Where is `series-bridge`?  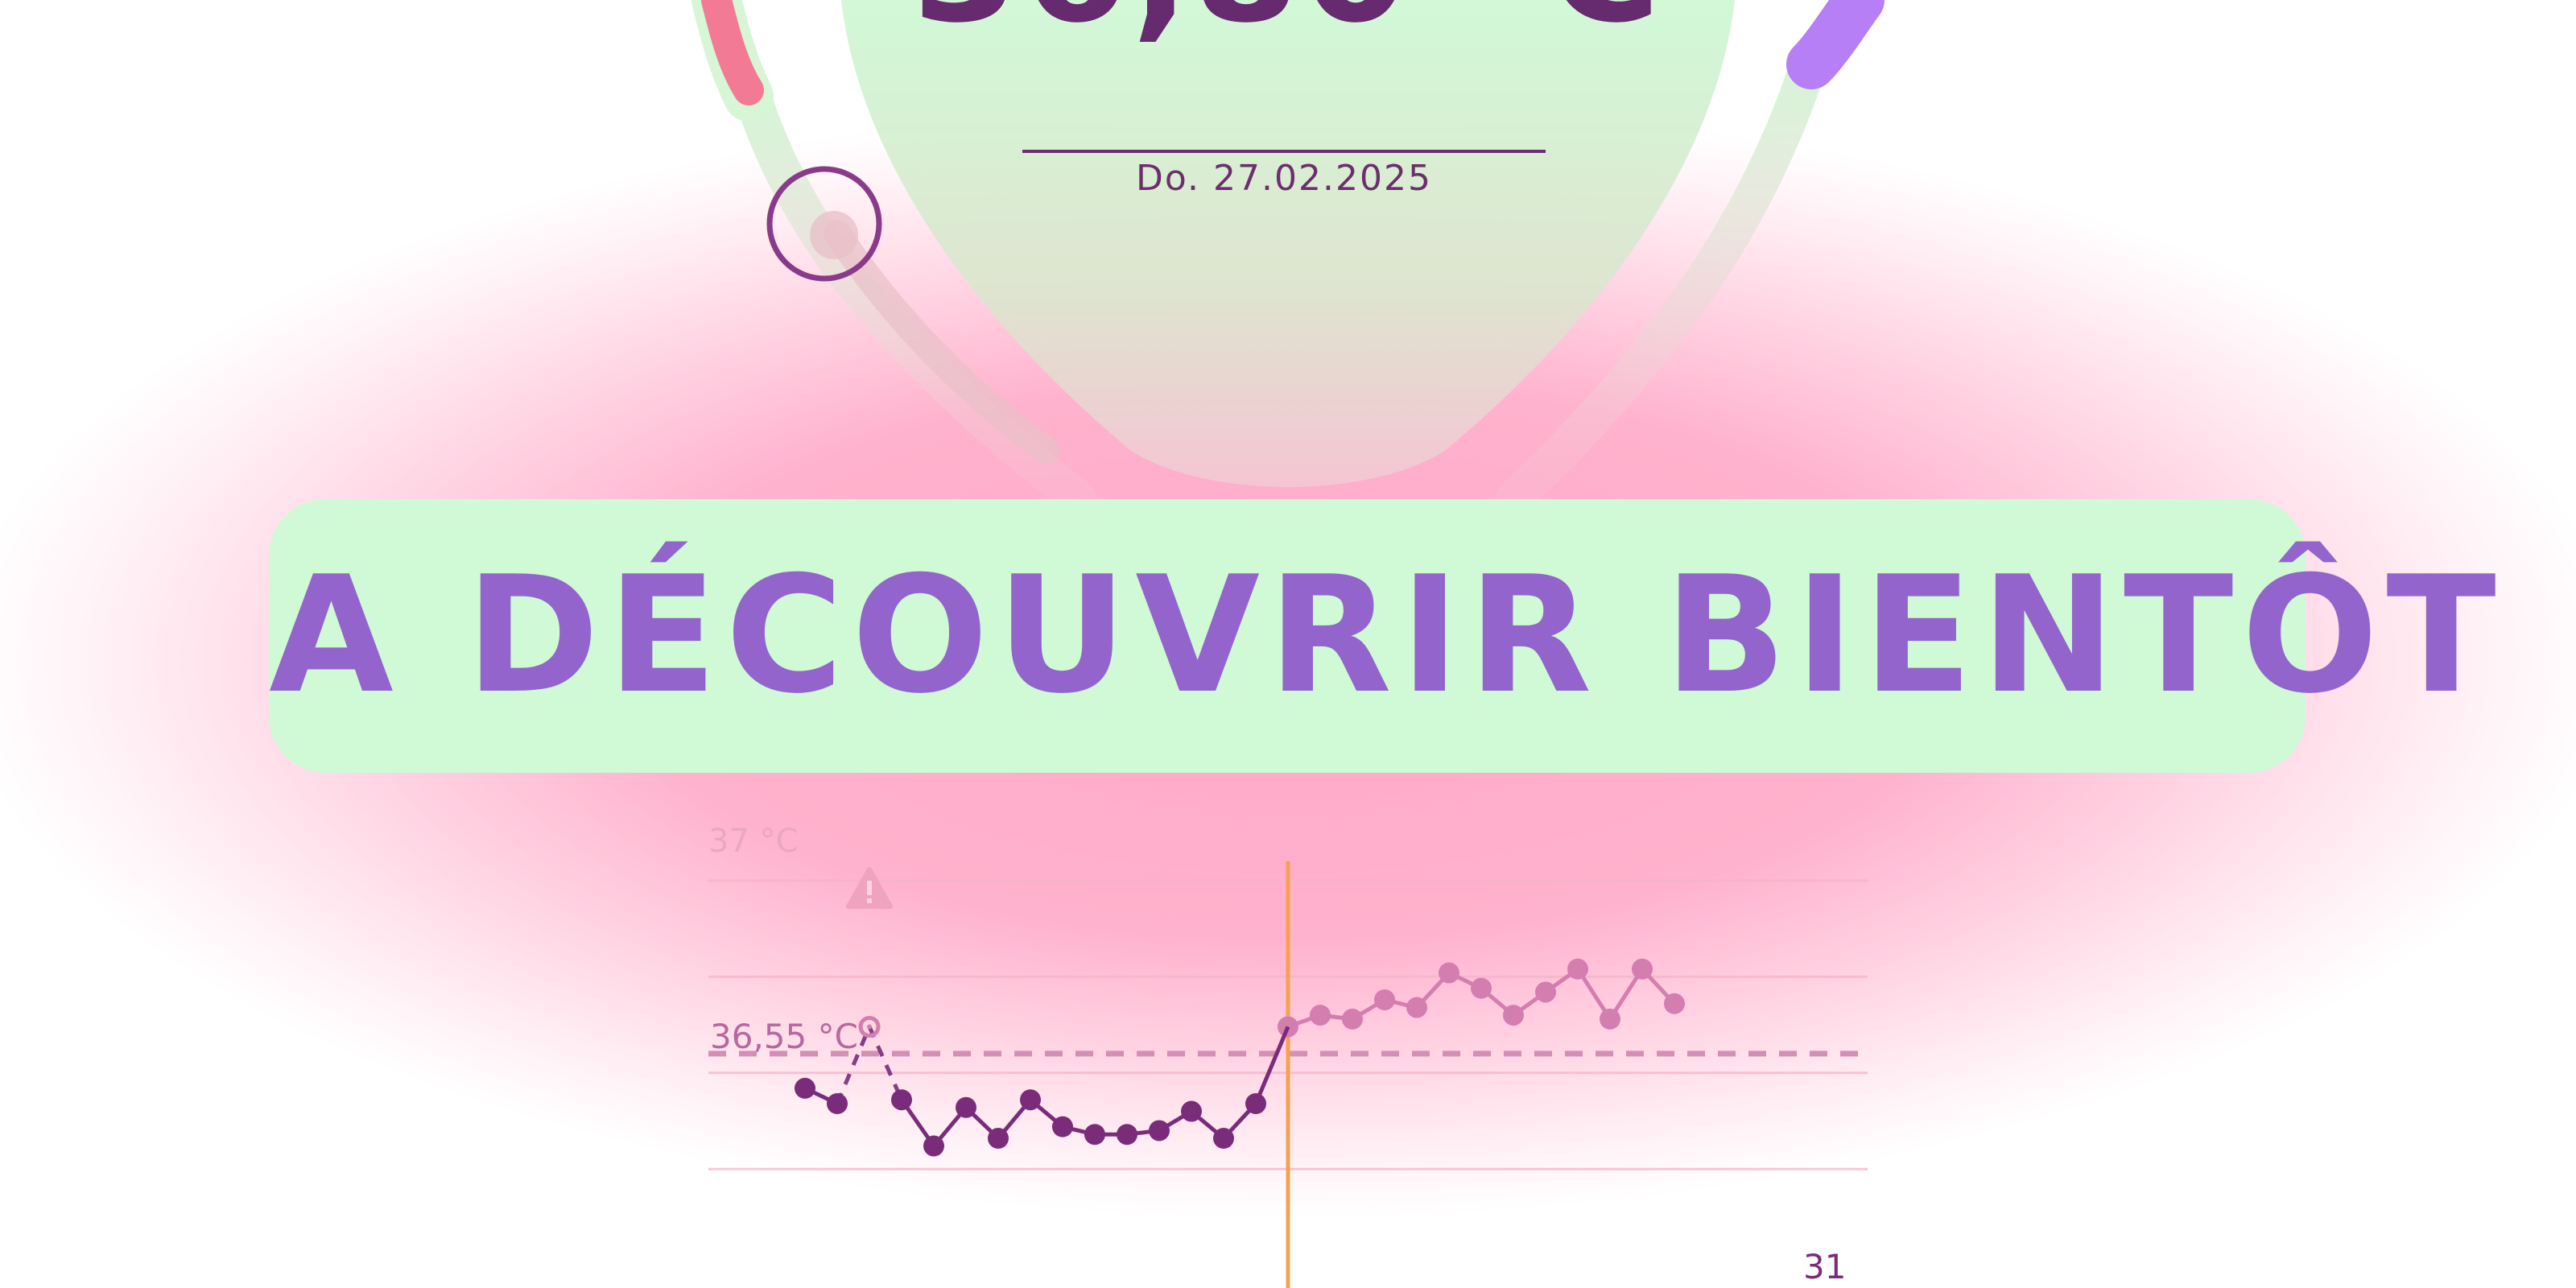
series-bridge is located at coordinates (1271, 1065).